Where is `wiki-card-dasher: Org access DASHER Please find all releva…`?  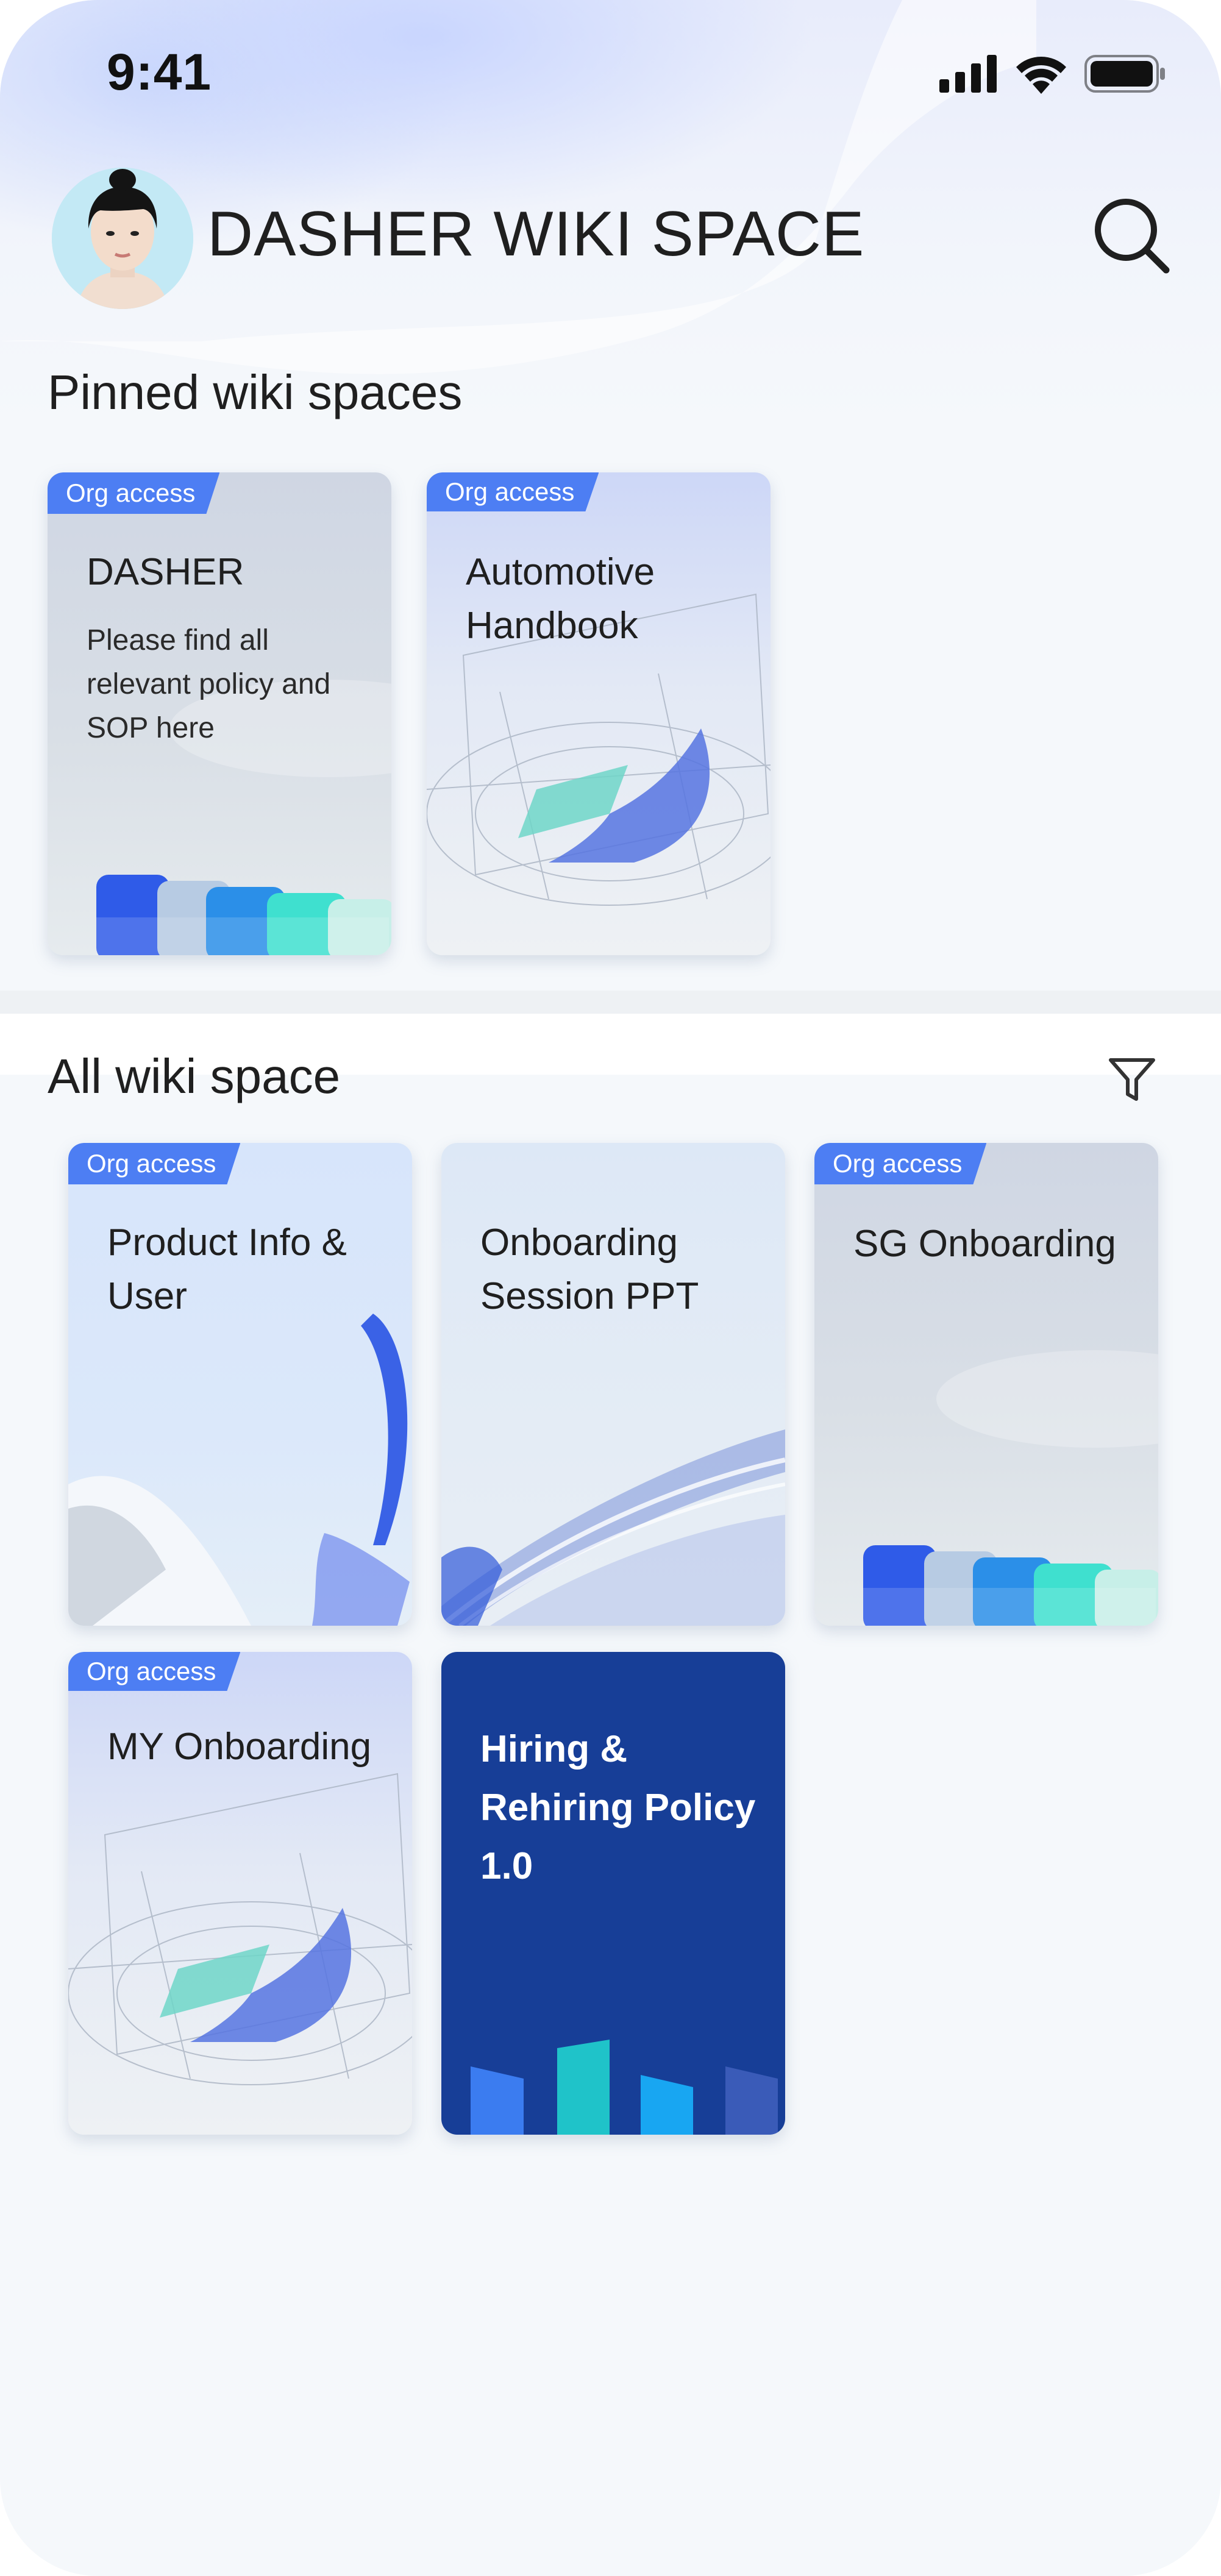
wiki-card-dasher: Org access DASHER Please find all releva… is located at coordinates (219, 713).